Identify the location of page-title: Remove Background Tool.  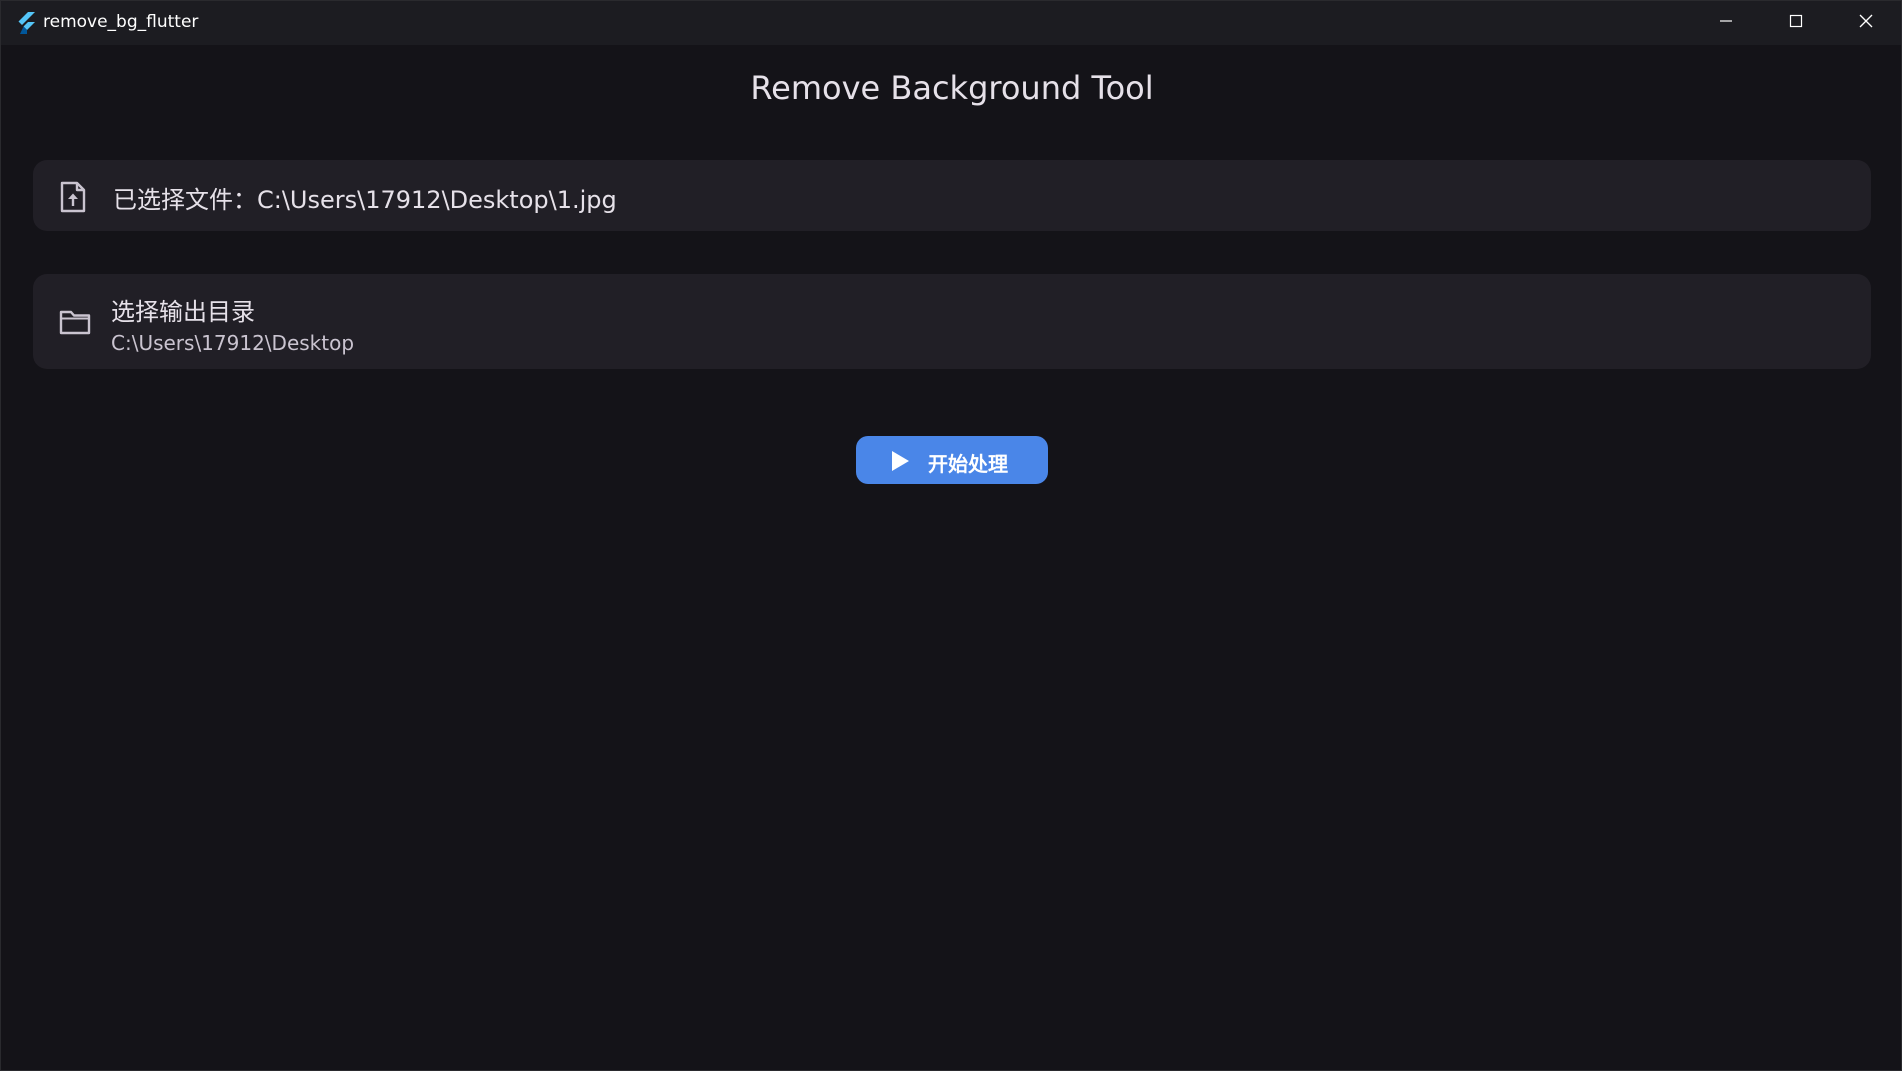
(952, 88).